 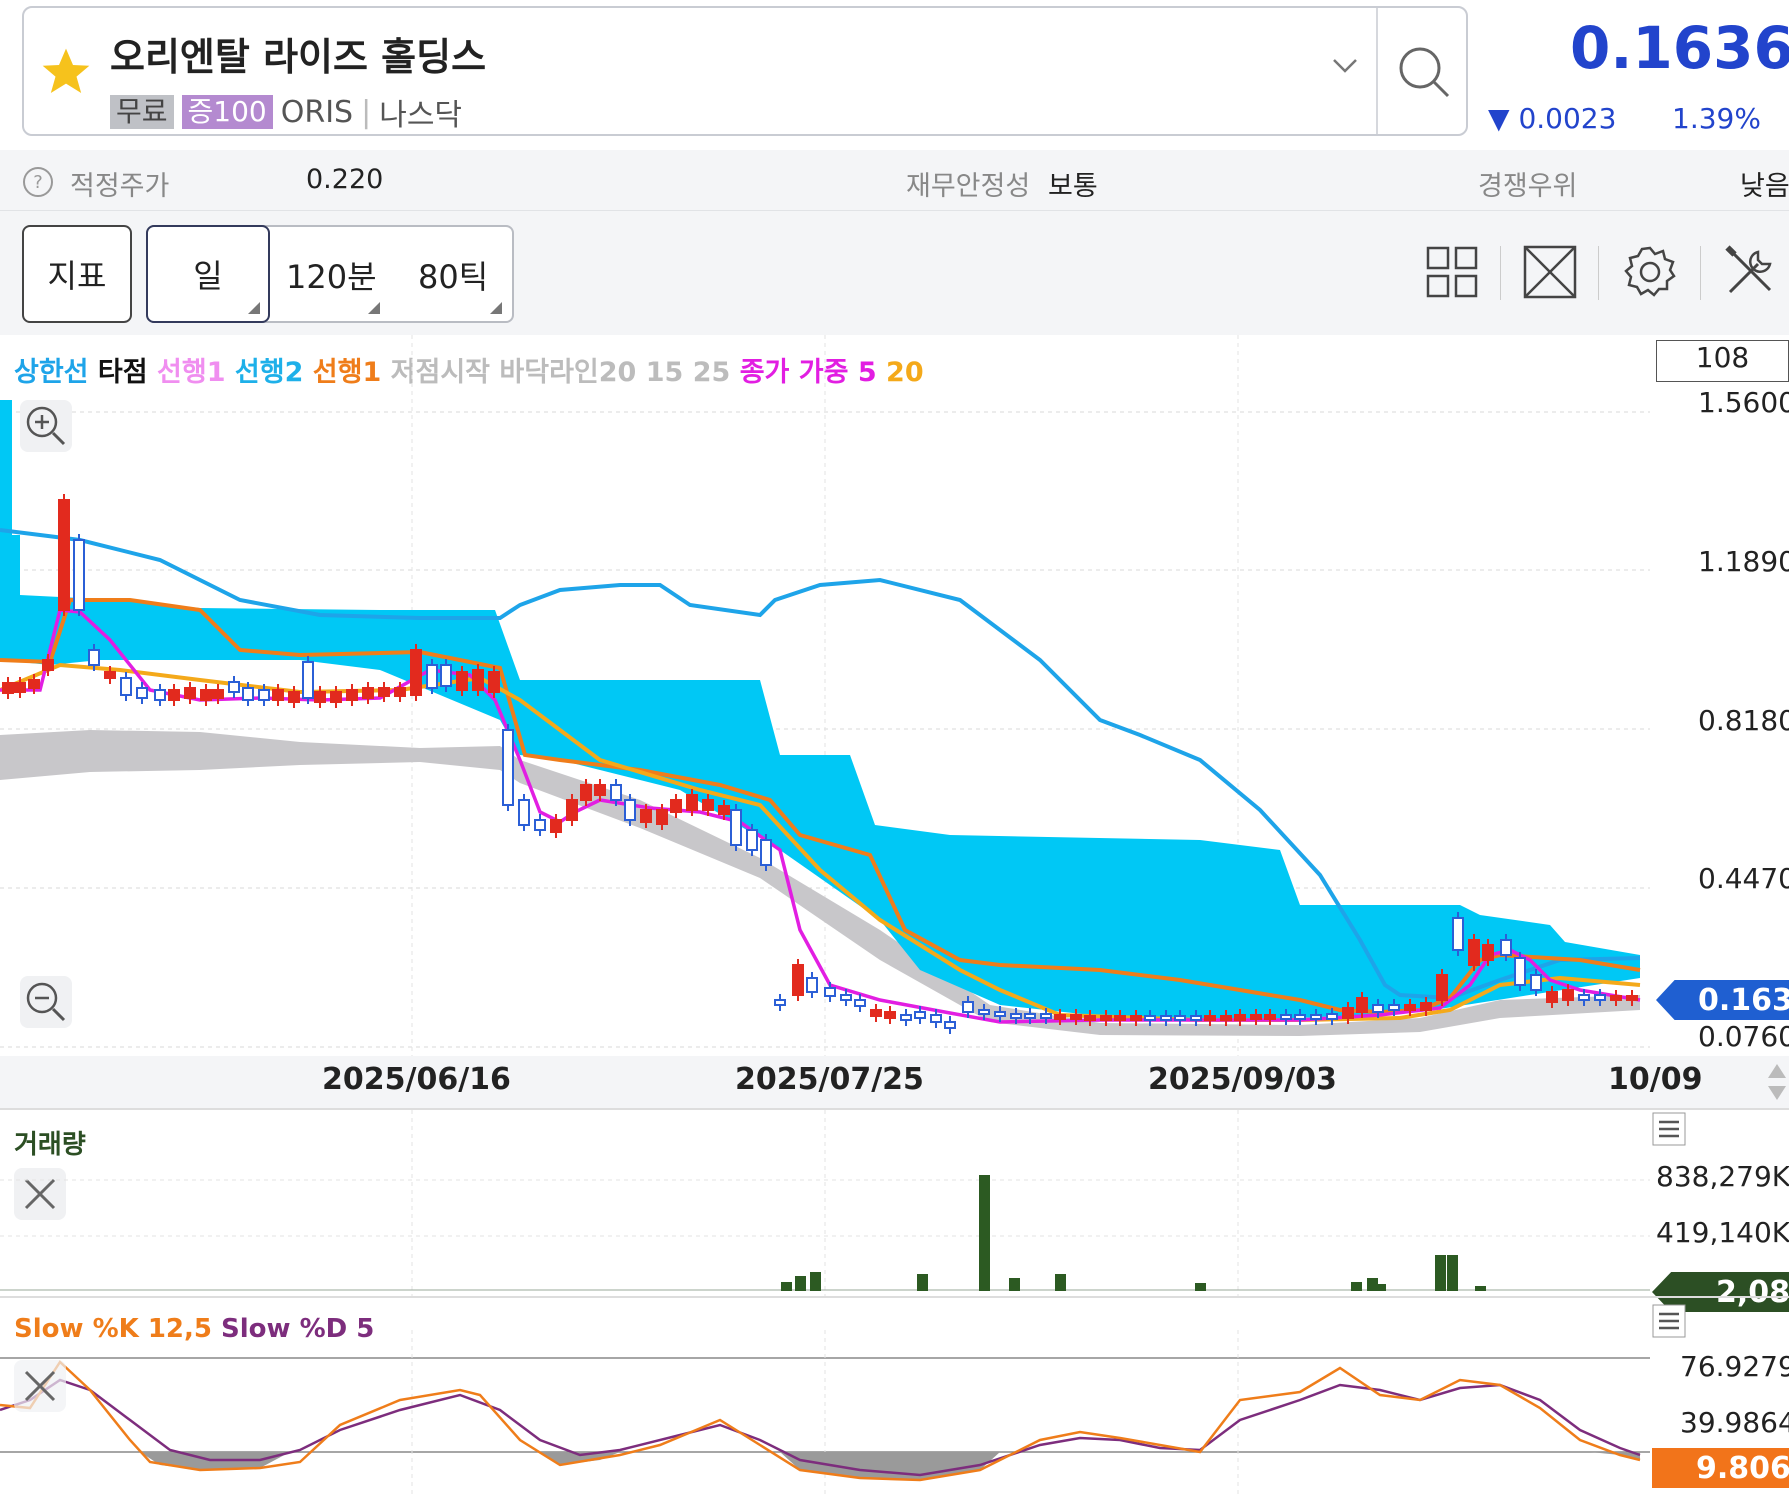 I want to click on search-icon, so click(x=1424, y=72).